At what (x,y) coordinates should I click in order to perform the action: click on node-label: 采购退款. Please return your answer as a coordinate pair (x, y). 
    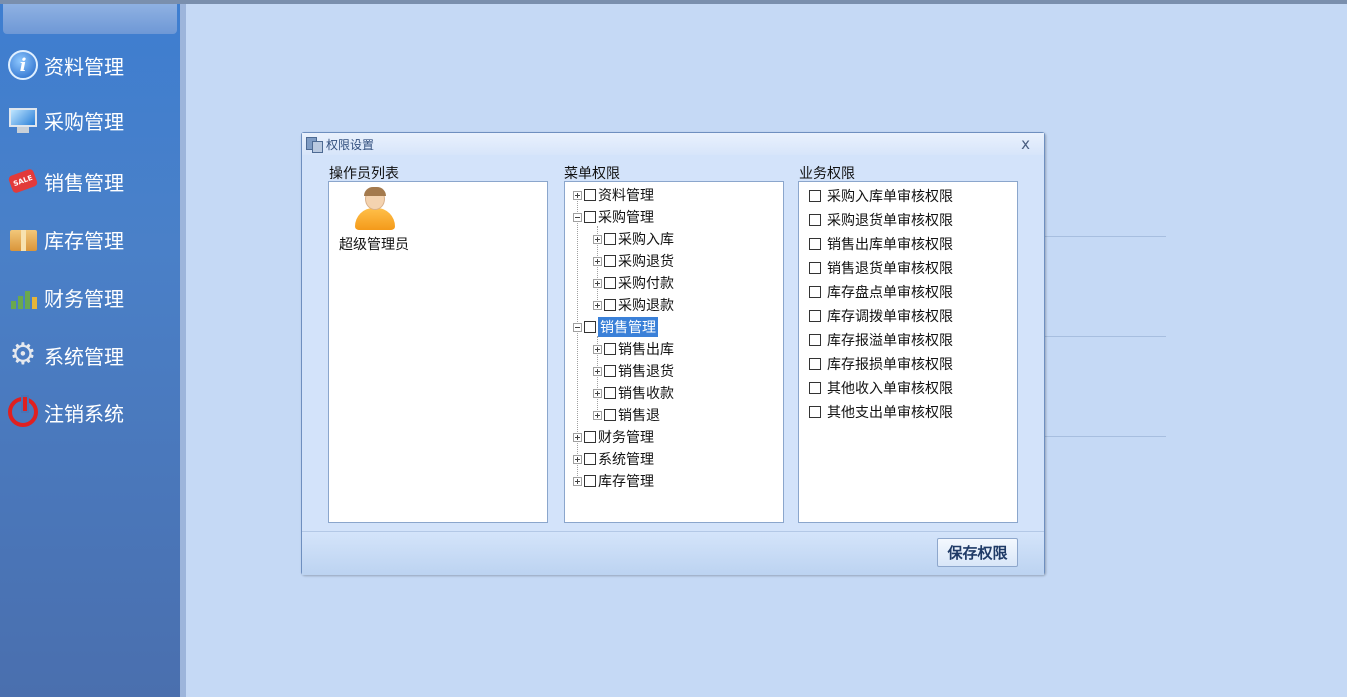
    Looking at the image, I should click on (646, 306).